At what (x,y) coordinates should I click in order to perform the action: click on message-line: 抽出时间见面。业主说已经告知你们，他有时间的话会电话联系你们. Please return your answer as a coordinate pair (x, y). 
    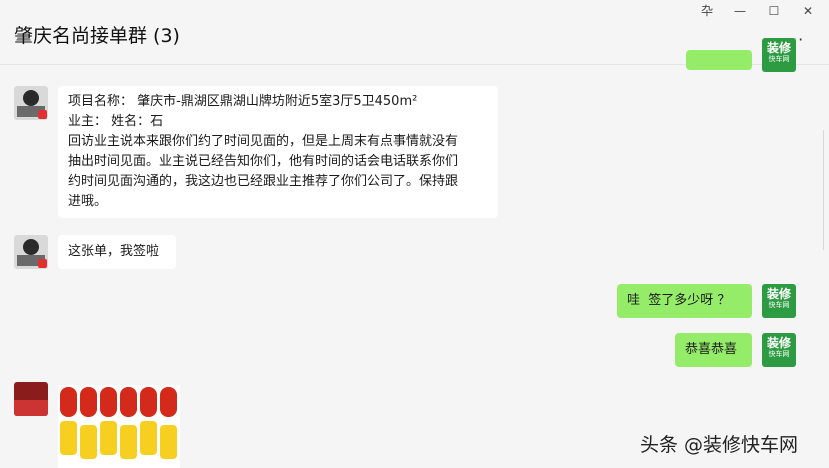
    Looking at the image, I should click on (263, 161).